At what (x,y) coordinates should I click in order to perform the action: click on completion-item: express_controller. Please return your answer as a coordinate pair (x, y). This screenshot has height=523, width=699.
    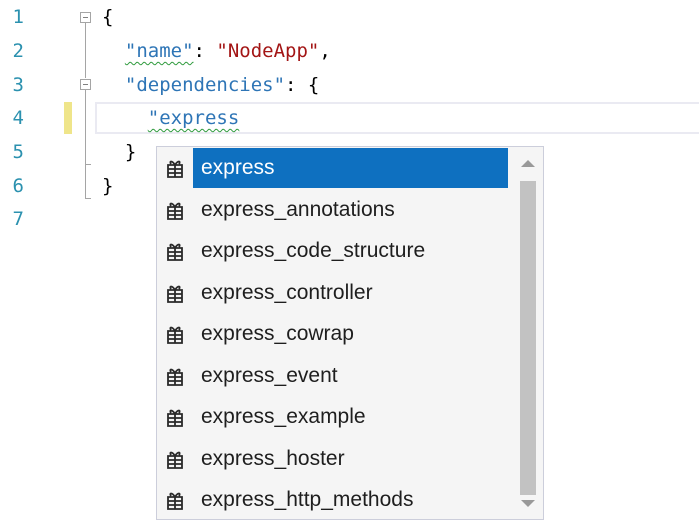
    Looking at the image, I should click on (336, 293).